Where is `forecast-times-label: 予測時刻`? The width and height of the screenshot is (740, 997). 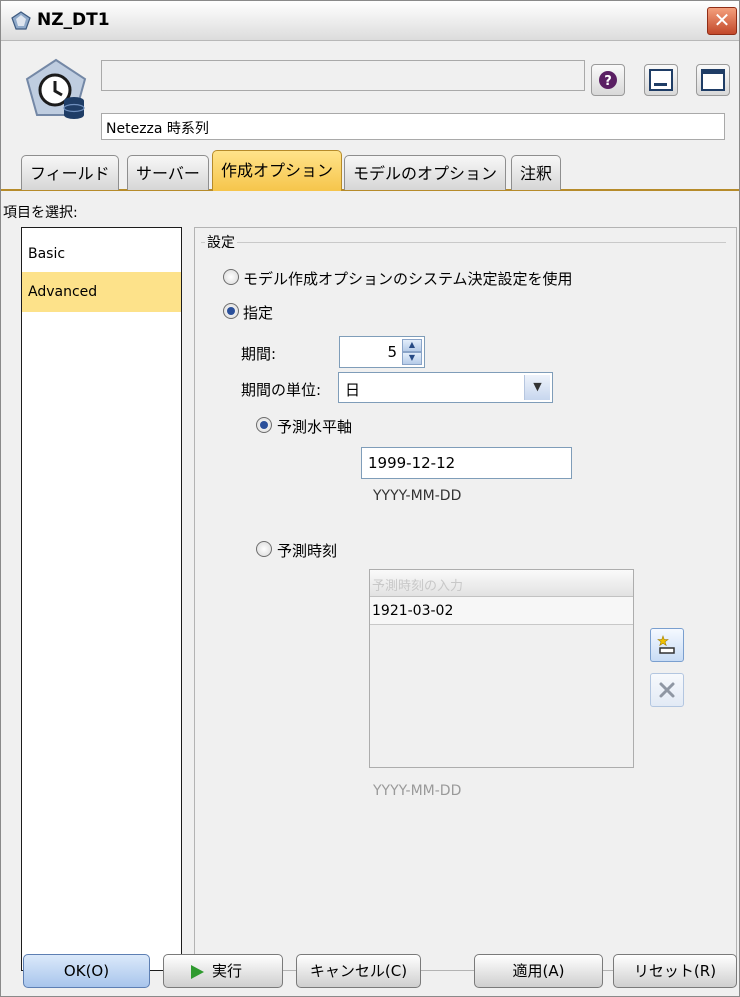 forecast-times-label: 予測時刻 is located at coordinates (307, 551).